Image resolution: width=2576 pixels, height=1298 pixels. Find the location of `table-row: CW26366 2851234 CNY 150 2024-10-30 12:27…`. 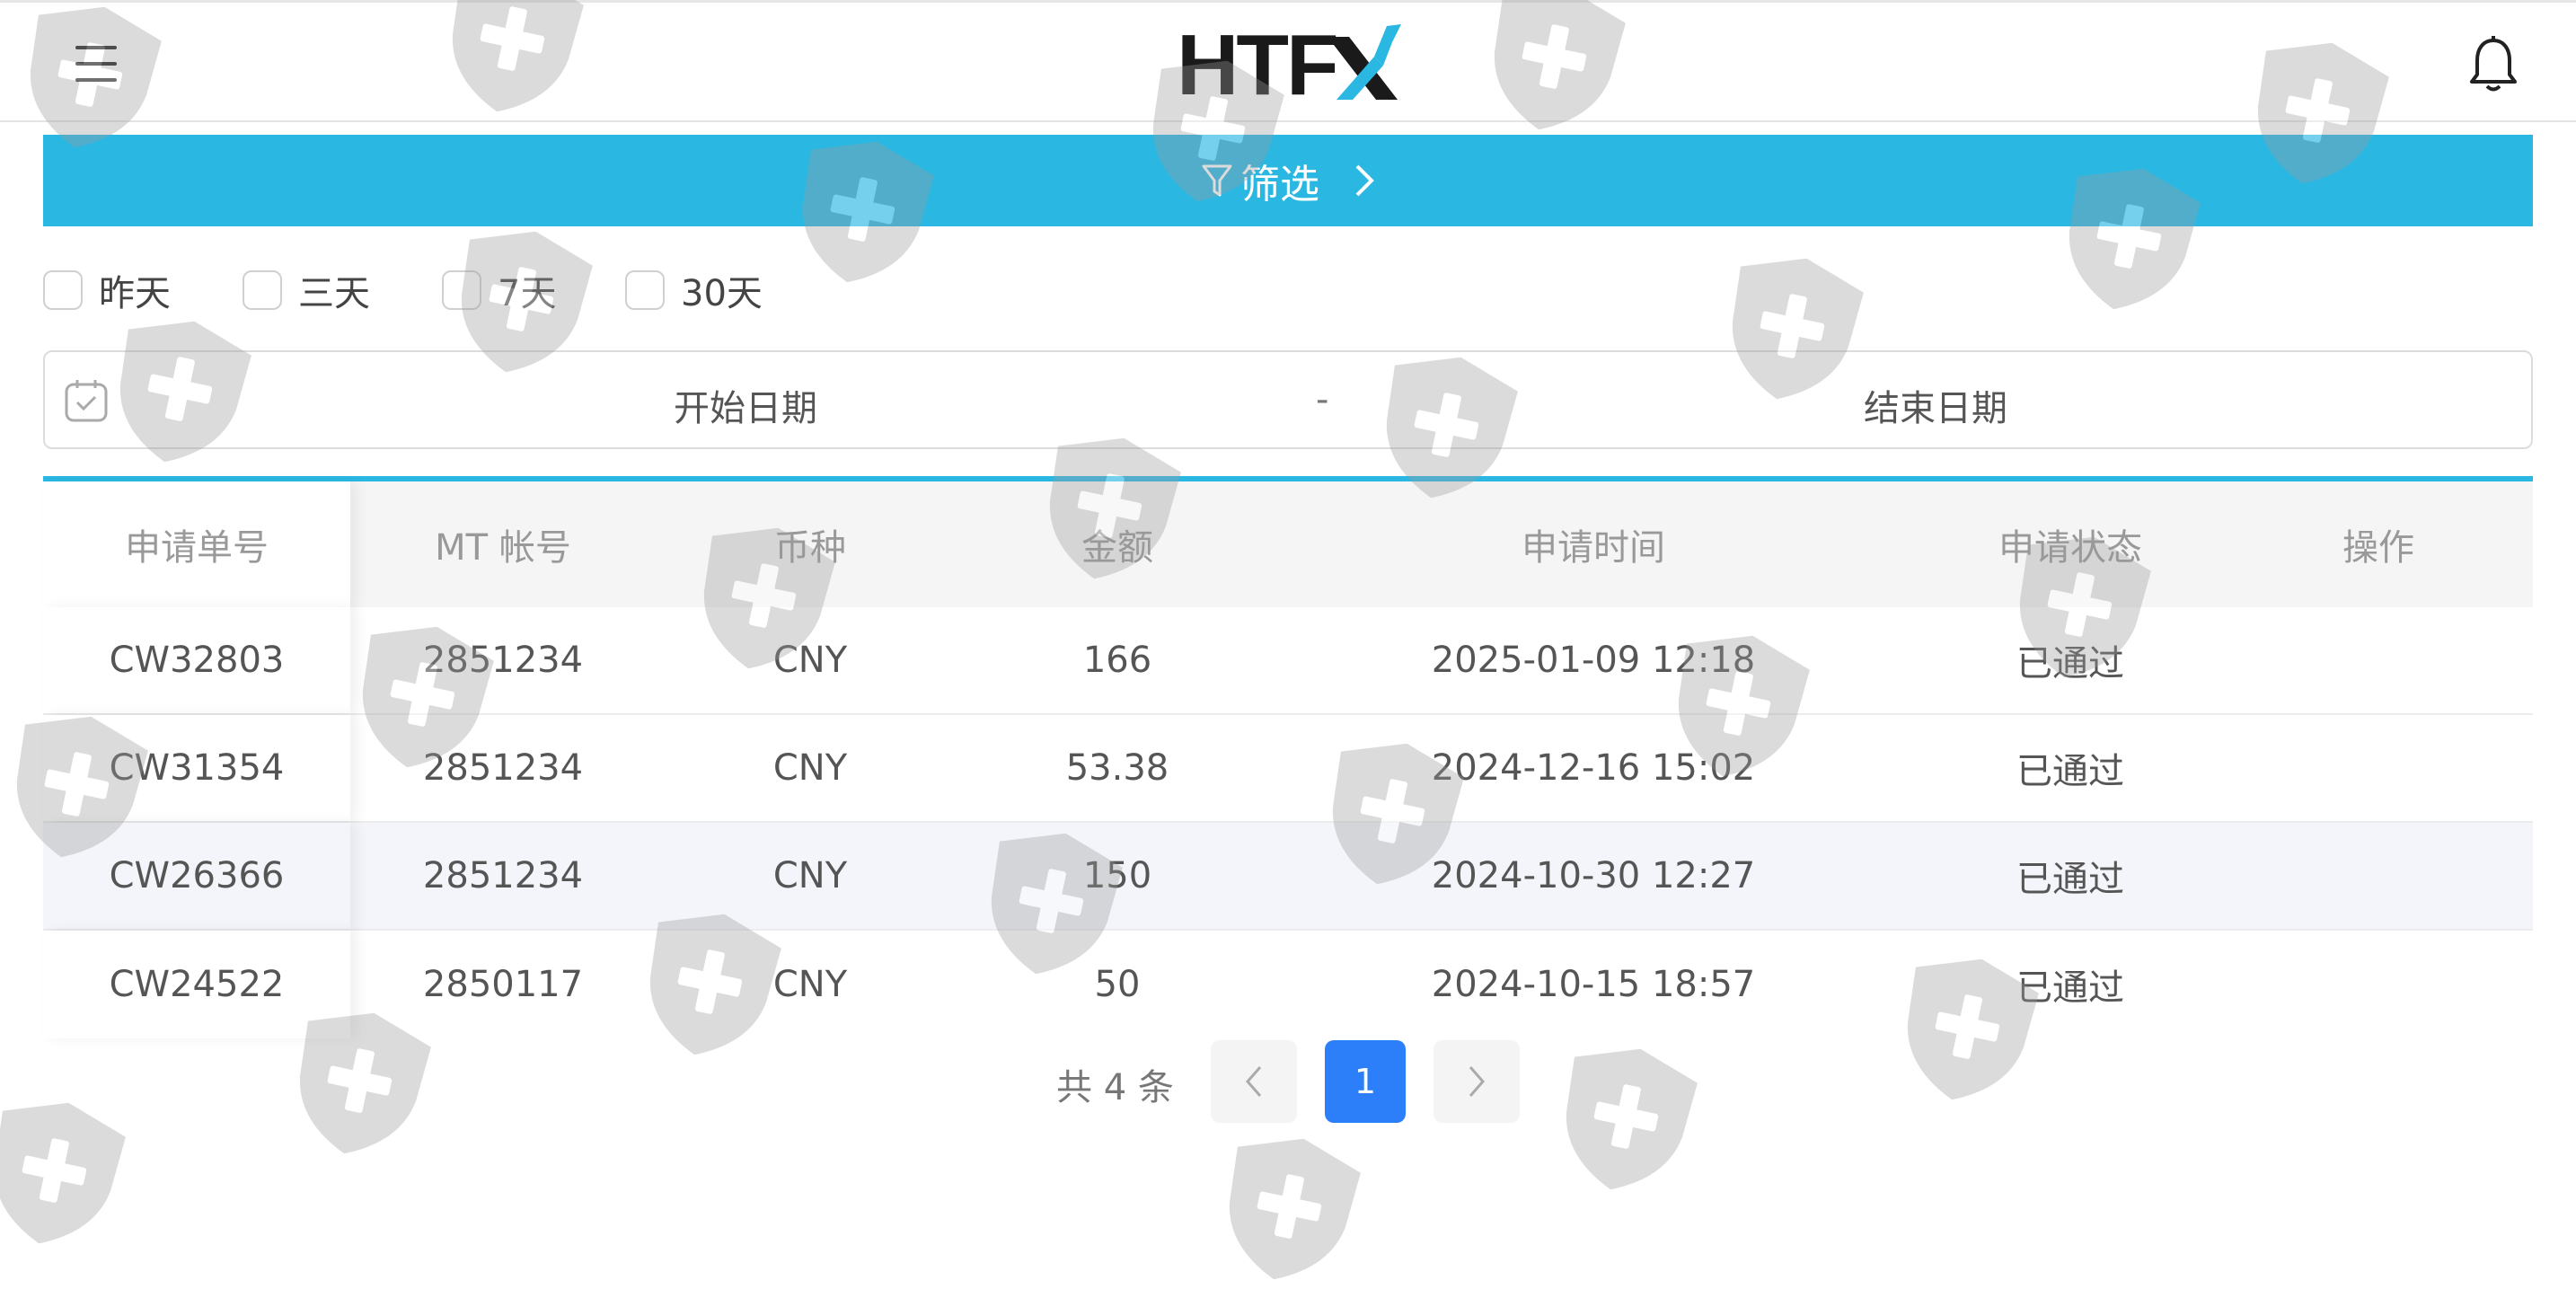

table-row: CW26366 2851234 CNY 150 2024-10-30 12:27… is located at coordinates (1288, 877).